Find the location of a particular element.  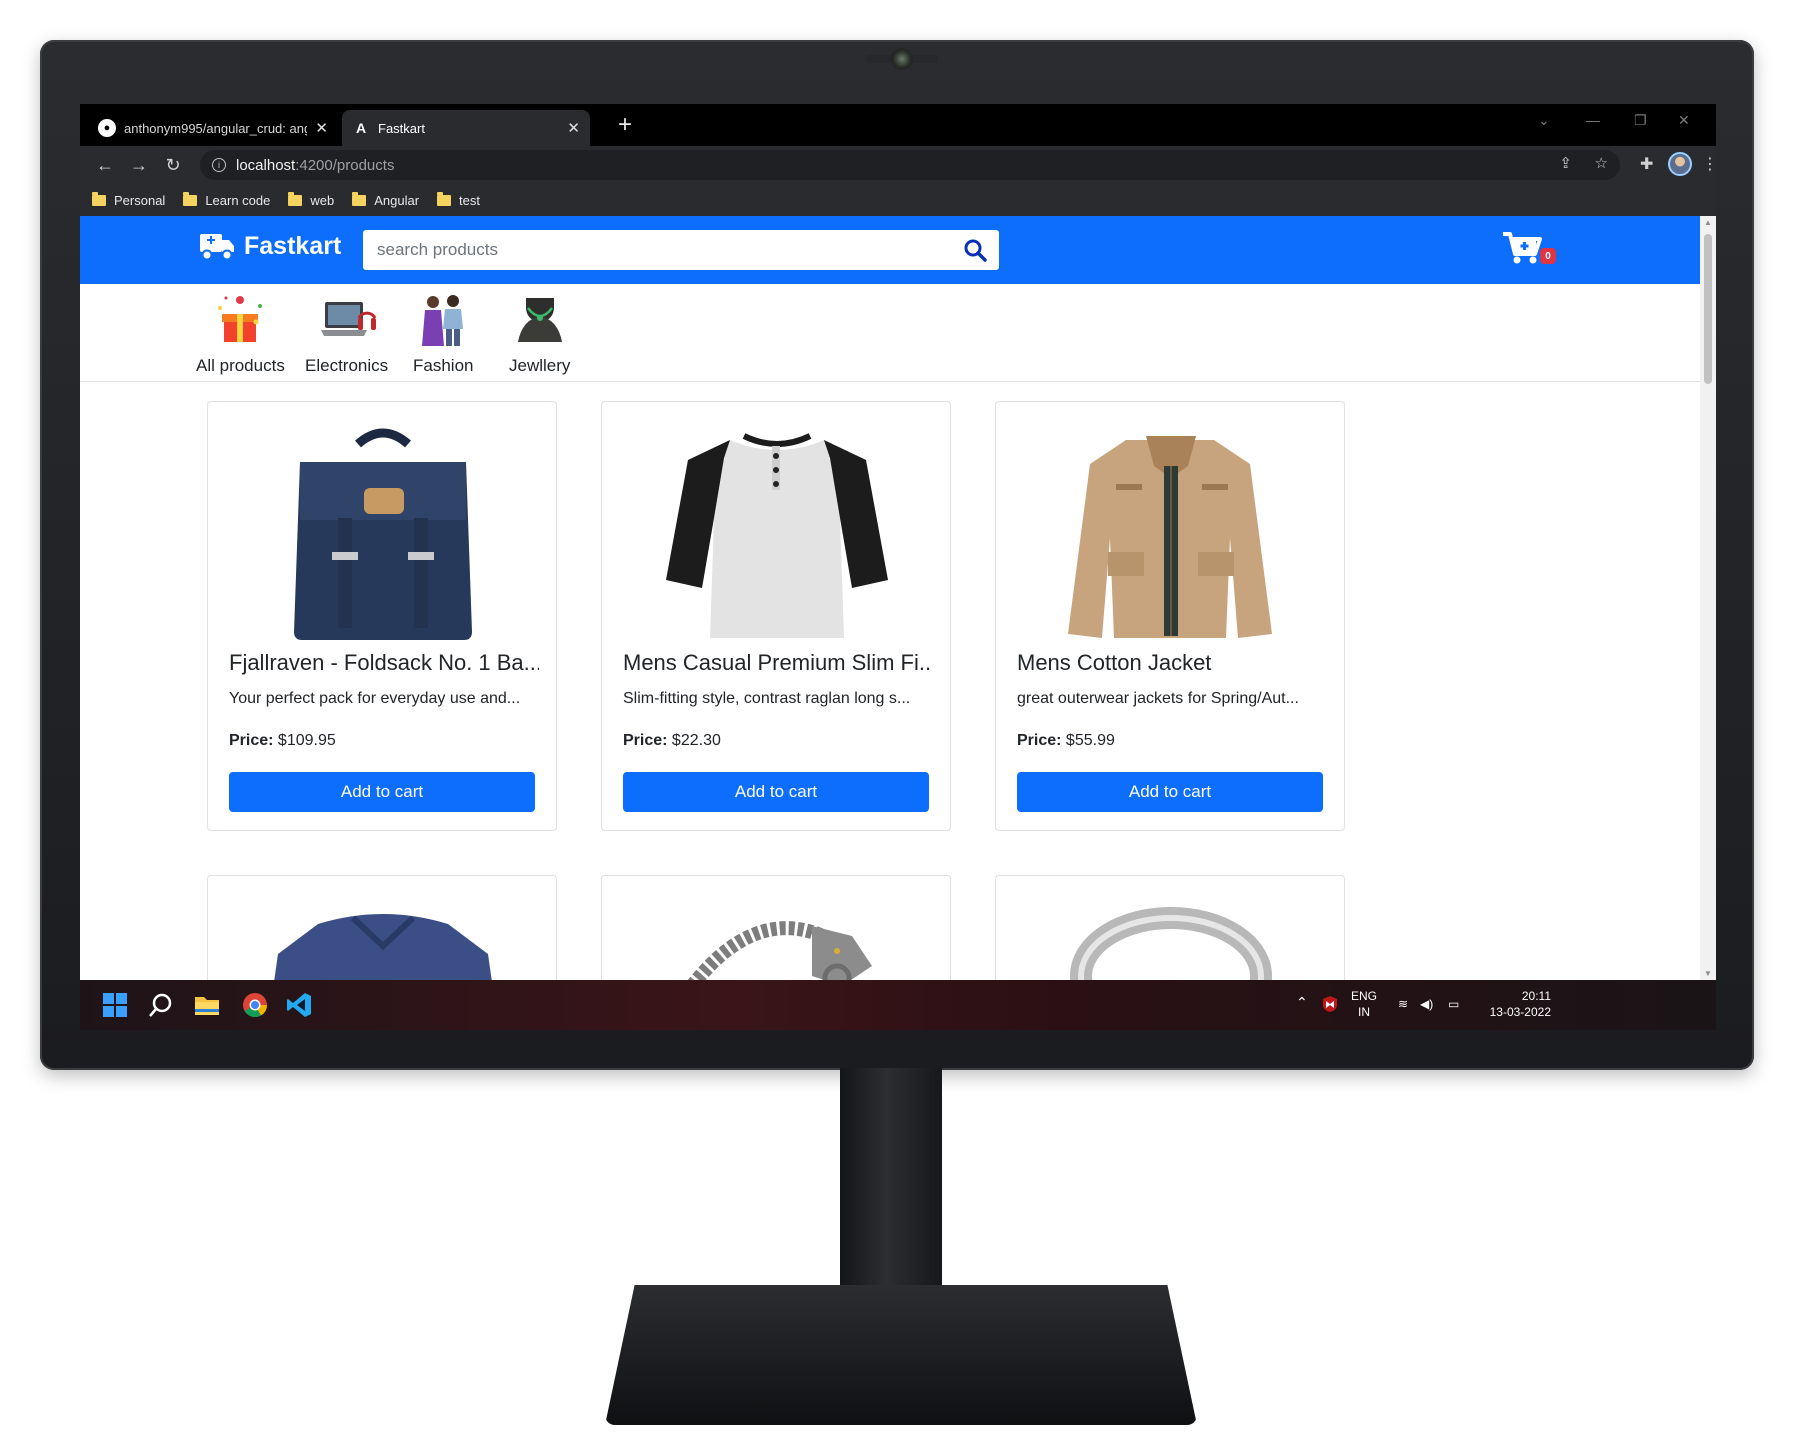

vscode-icon is located at coordinates (299, 1005).